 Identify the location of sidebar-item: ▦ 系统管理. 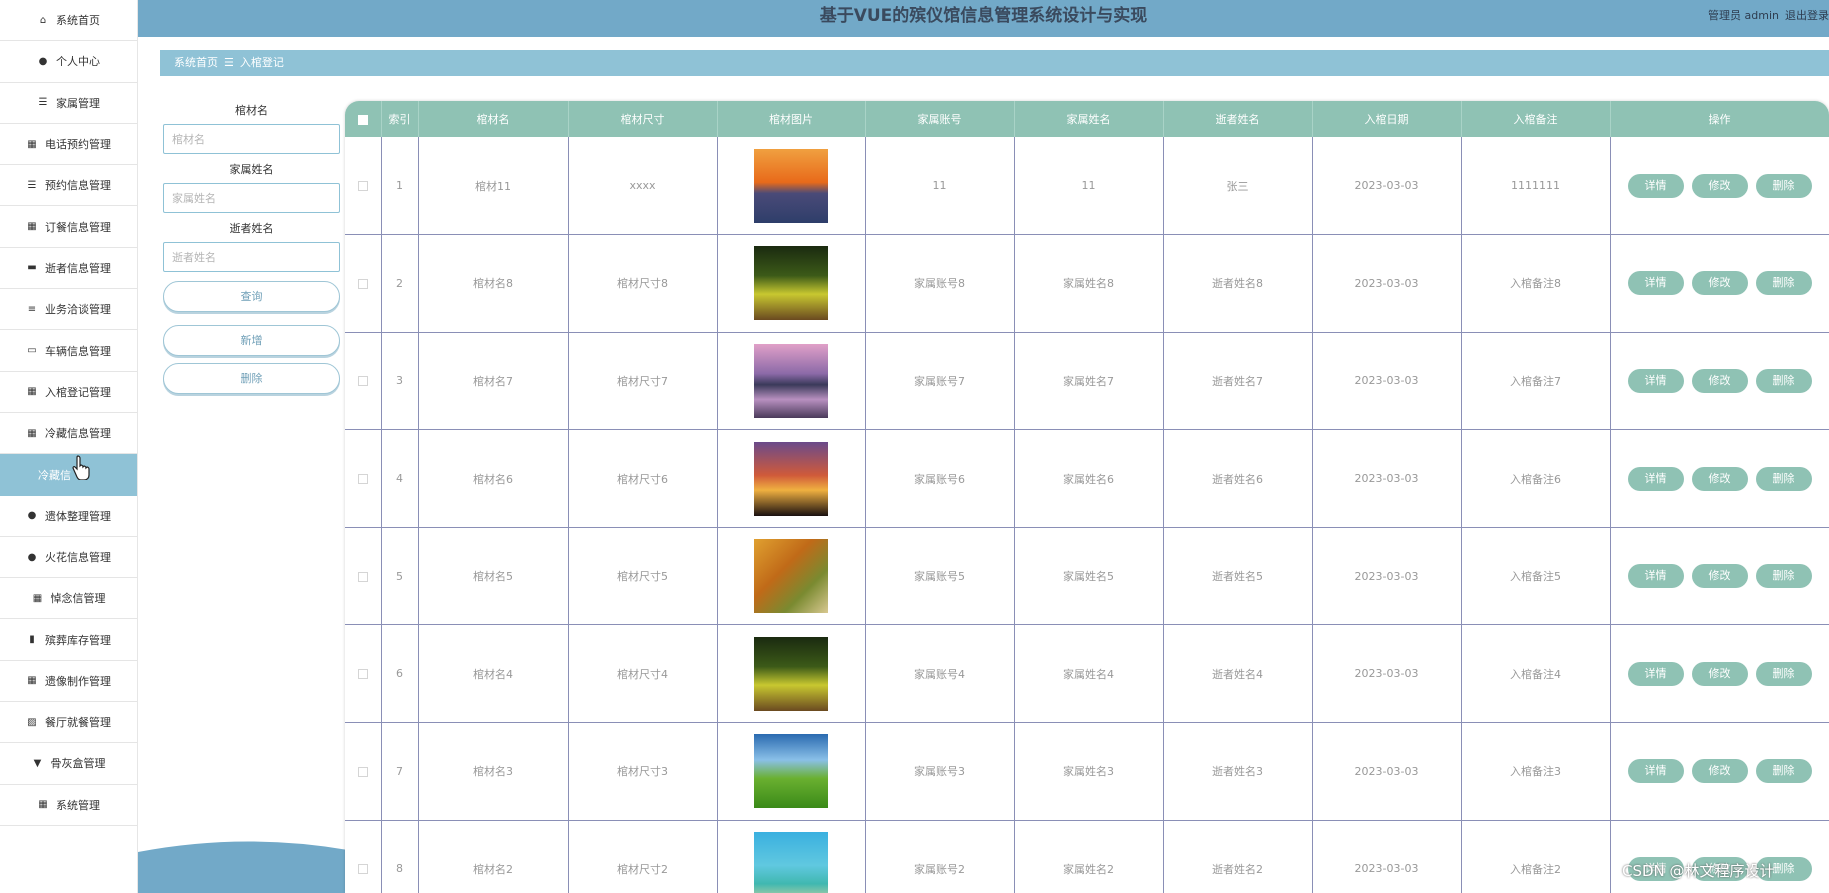
(68, 805).